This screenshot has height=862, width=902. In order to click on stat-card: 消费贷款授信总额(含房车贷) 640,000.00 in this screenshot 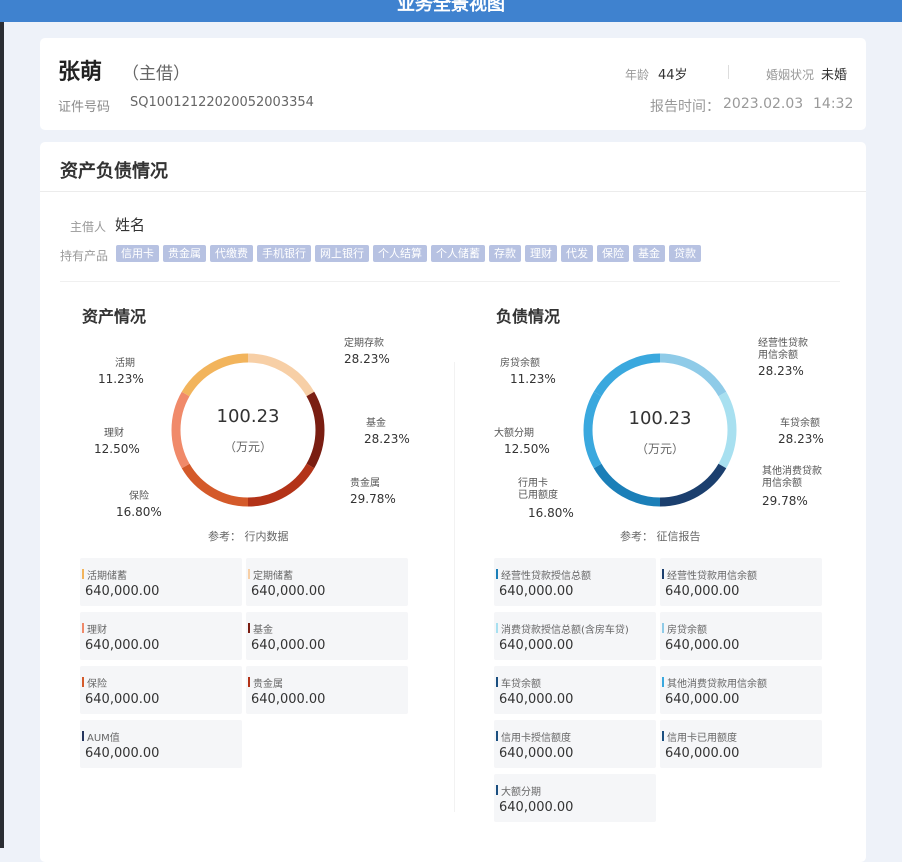, I will do `click(575, 636)`.